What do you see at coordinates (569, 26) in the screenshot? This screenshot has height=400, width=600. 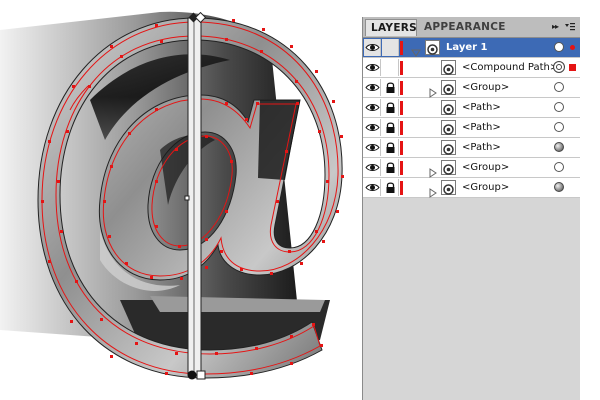 I see `panel-menu-icon` at bounding box center [569, 26].